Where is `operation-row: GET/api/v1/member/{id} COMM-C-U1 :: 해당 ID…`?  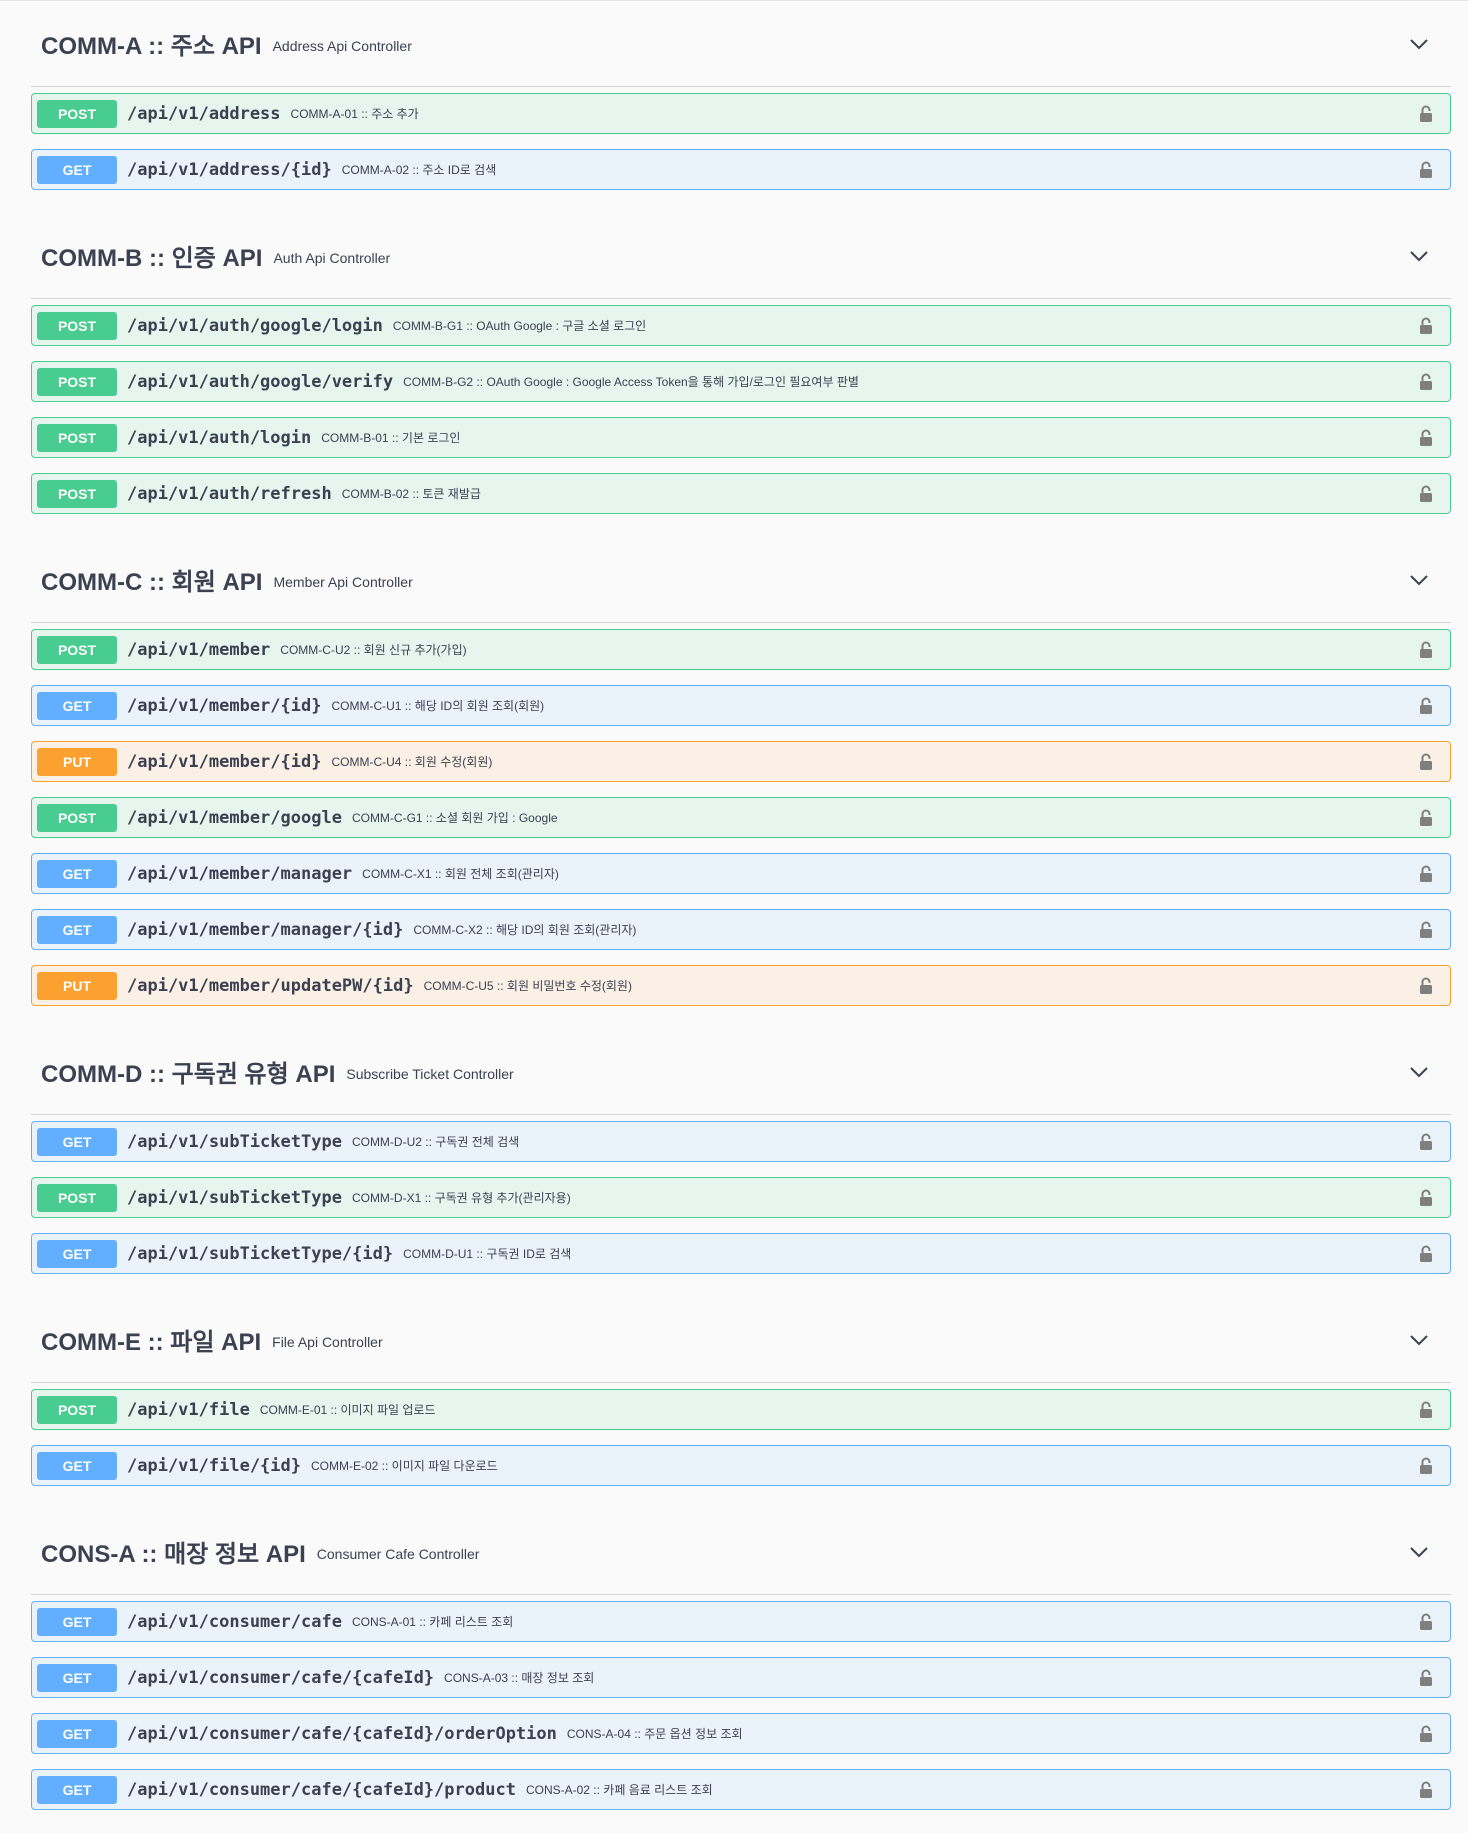
operation-row: GET/api/v1/member/{id} COMM-C-U1 :: 해당 ID… is located at coordinates (741, 705).